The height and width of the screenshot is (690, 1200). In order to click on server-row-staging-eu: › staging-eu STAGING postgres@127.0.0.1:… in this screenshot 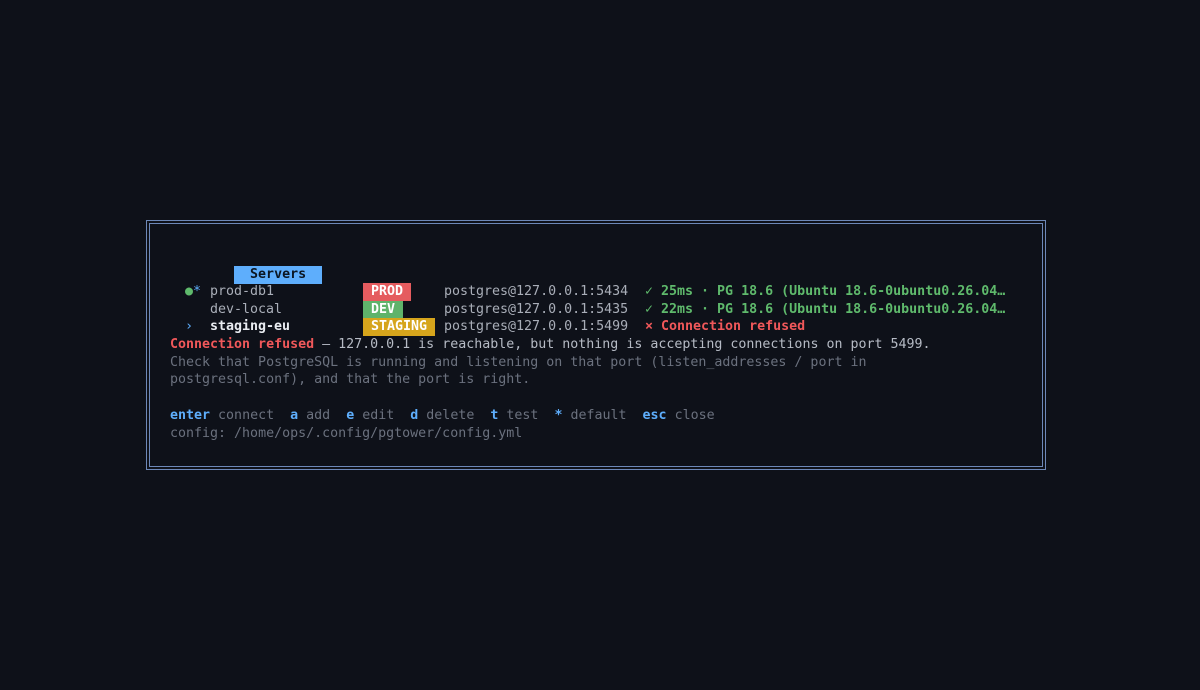, I will do `click(596, 327)`.